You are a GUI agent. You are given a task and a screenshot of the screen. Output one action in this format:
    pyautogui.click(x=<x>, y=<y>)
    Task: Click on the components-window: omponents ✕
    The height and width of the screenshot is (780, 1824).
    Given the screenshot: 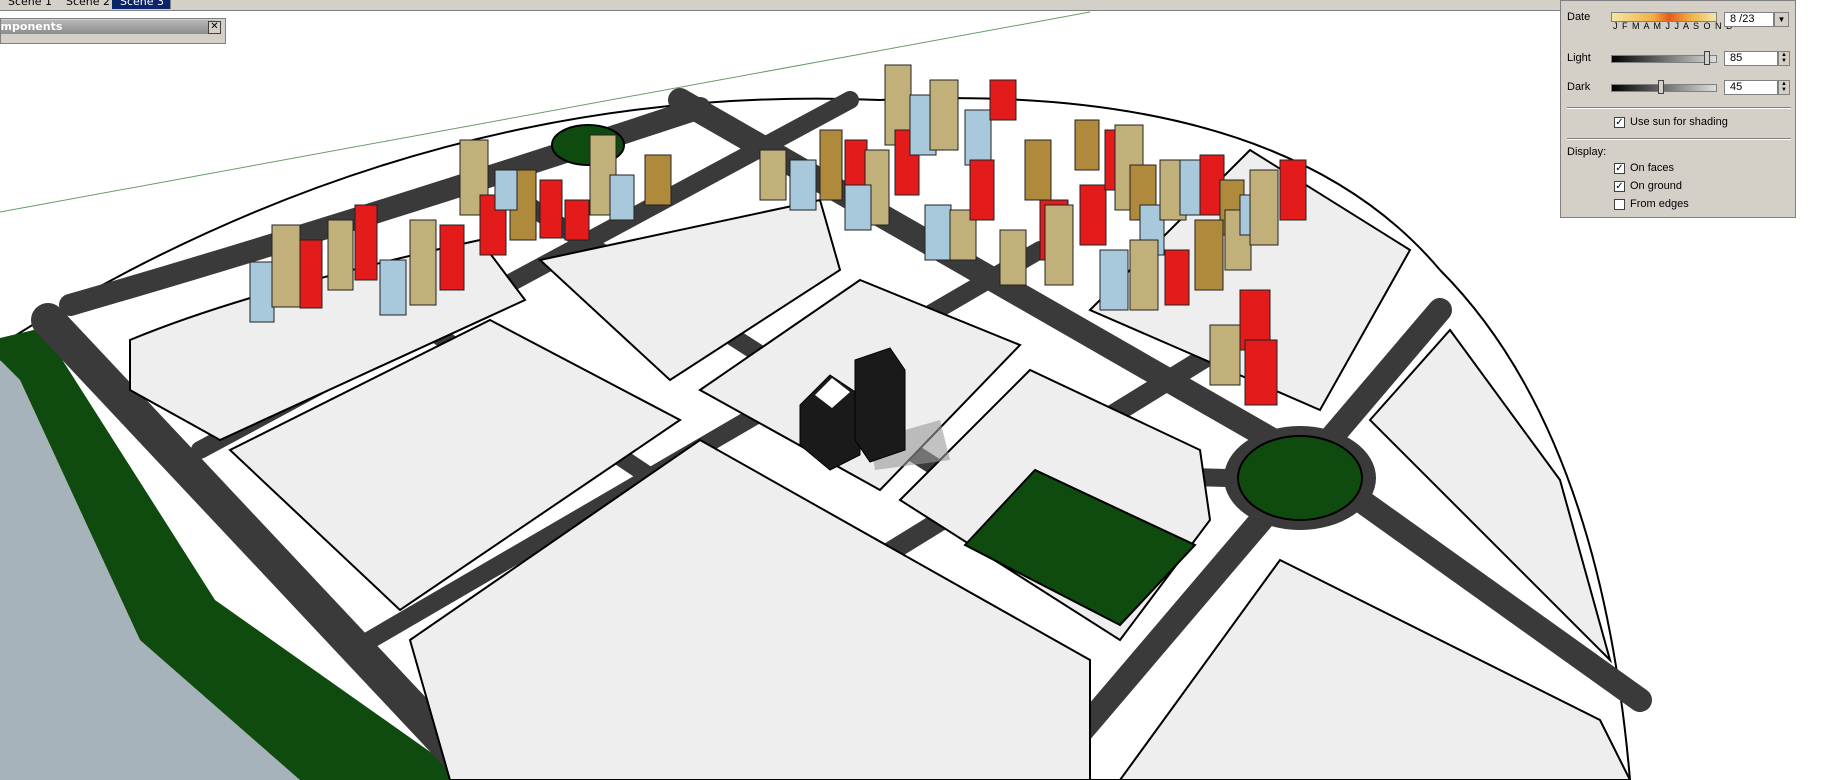 What is the action you would take?
    pyautogui.click(x=113, y=31)
    